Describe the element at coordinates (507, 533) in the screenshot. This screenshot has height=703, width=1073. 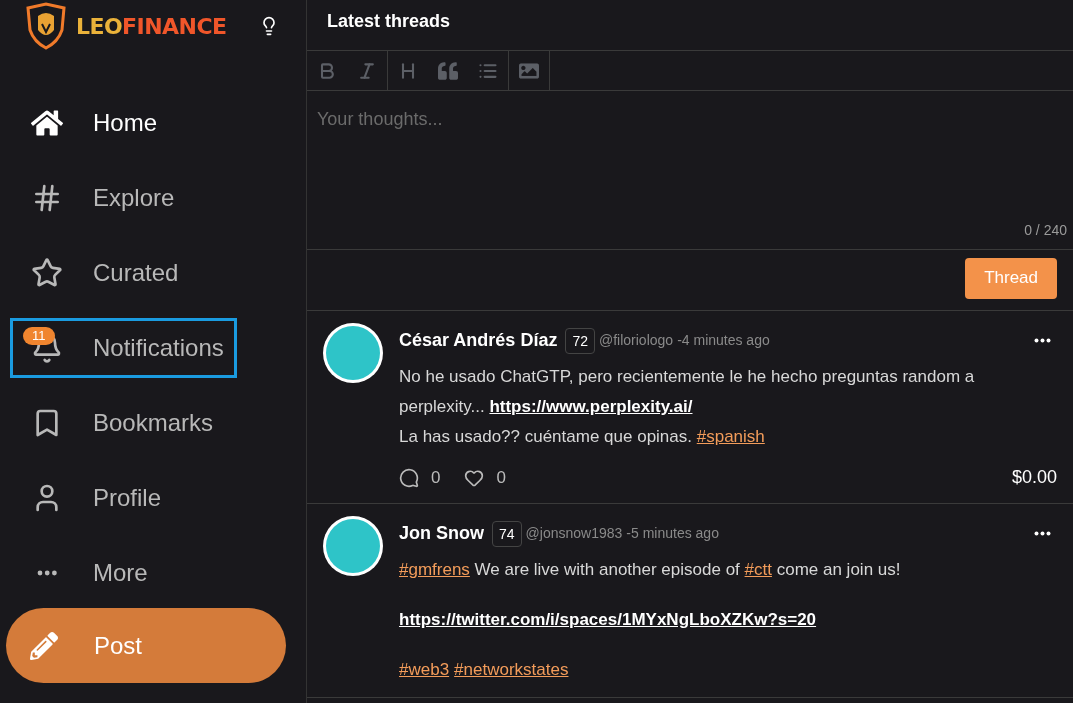
I see `reputation-badge: 74` at that location.